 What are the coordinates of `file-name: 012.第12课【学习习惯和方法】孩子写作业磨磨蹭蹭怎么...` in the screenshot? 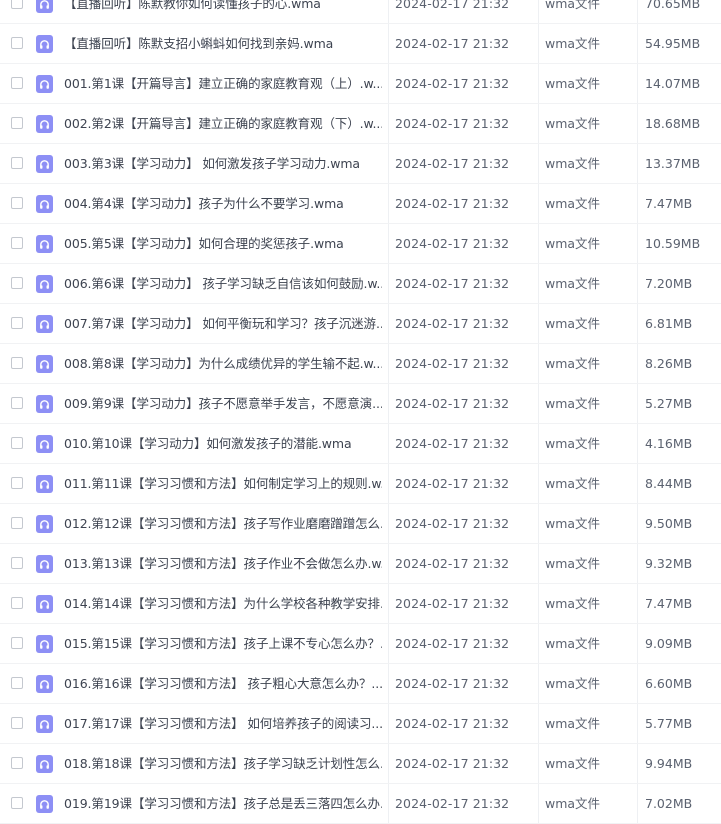 It's located at (223, 524).